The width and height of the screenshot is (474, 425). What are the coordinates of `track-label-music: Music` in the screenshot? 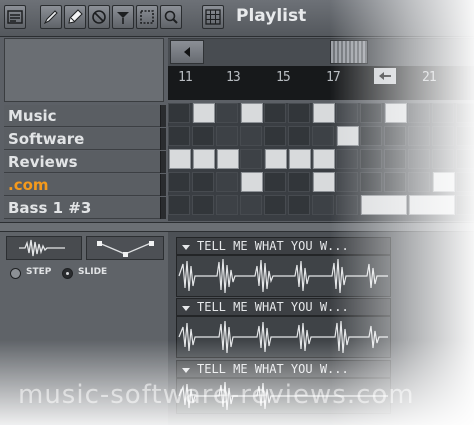 It's located at (82, 116).